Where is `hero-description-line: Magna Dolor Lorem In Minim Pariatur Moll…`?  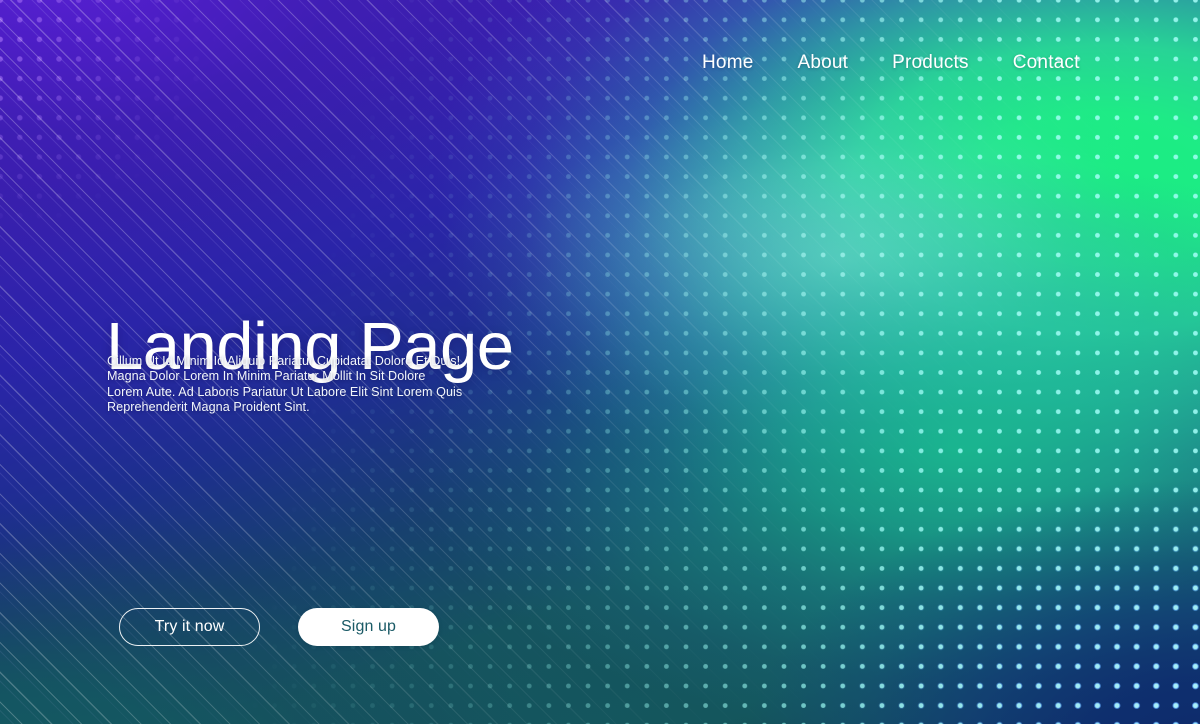 hero-description-line: Magna Dolor Lorem In Minim Pariatur Moll… is located at coordinates (266, 376).